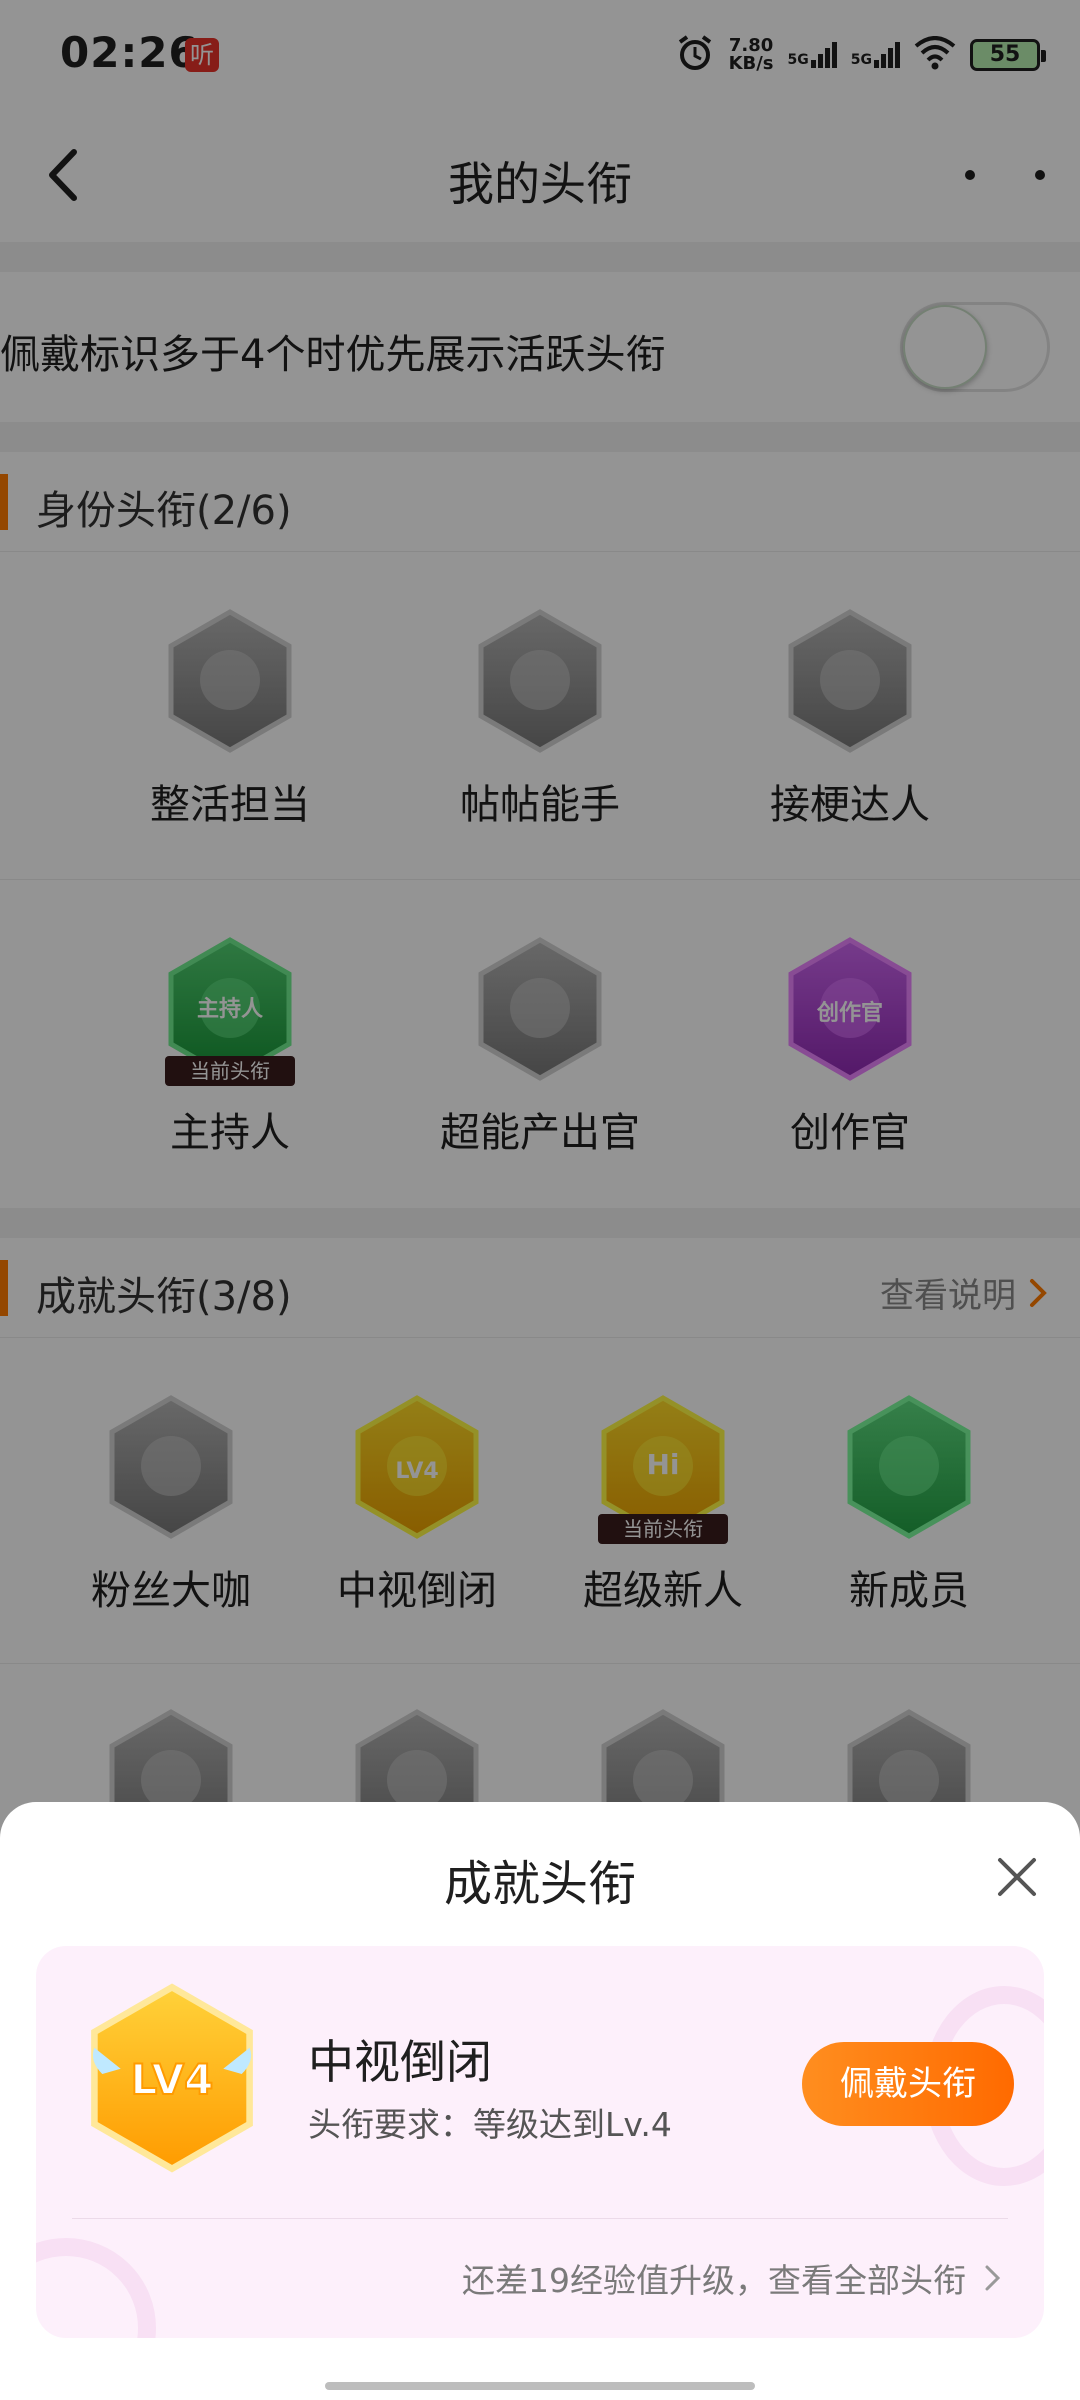  I want to click on lv4-badge-icon: LV4, so click(172, 2078).